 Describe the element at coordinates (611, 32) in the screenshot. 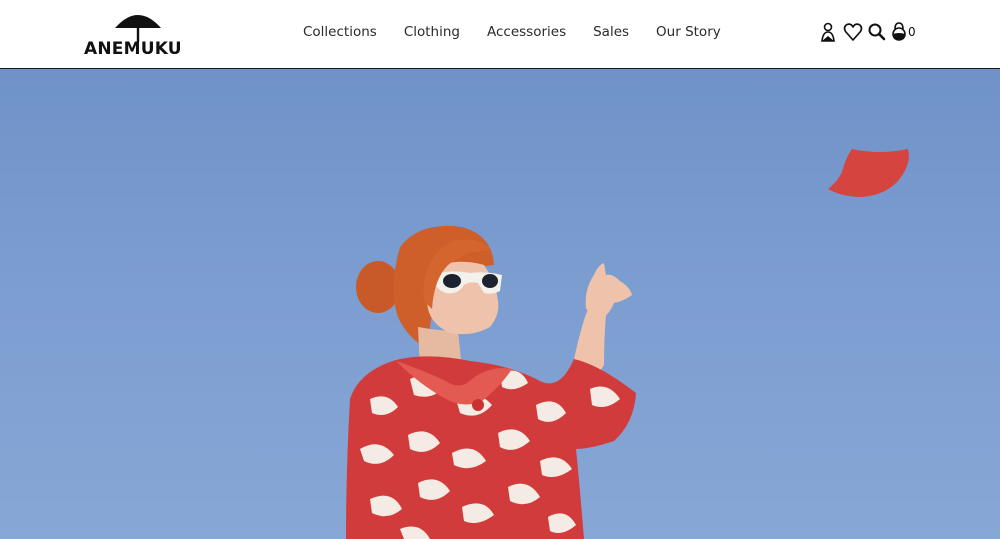

I see `nav-item-sales: Sales` at that location.